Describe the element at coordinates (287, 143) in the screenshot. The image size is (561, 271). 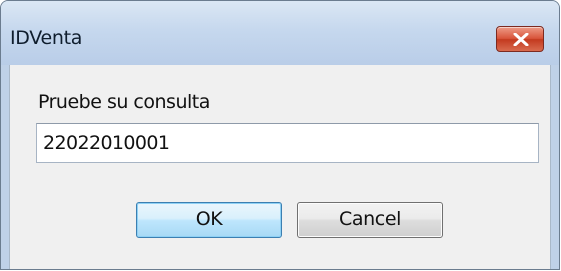
I see `query-input` at that location.